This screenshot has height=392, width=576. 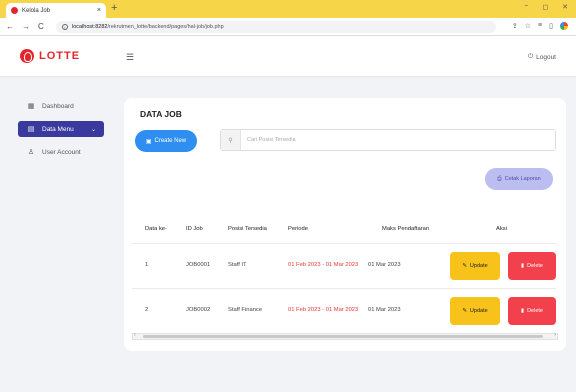 What do you see at coordinates (10, 26) in the screenshot?
I see `back-icon: ←` at bounding box center [10, 26].